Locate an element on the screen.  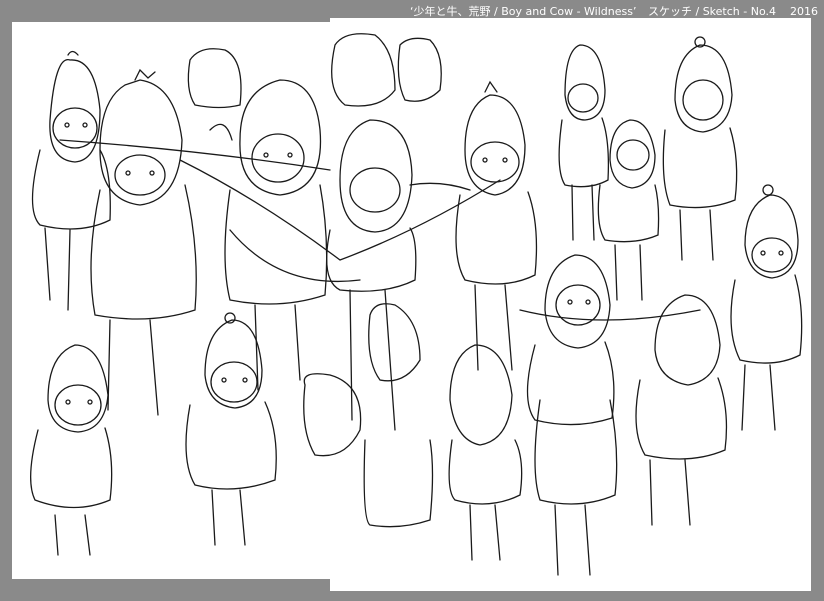
sketch-number: スケッチ / Sketch - No.4 is located at coordinates (712, 11).